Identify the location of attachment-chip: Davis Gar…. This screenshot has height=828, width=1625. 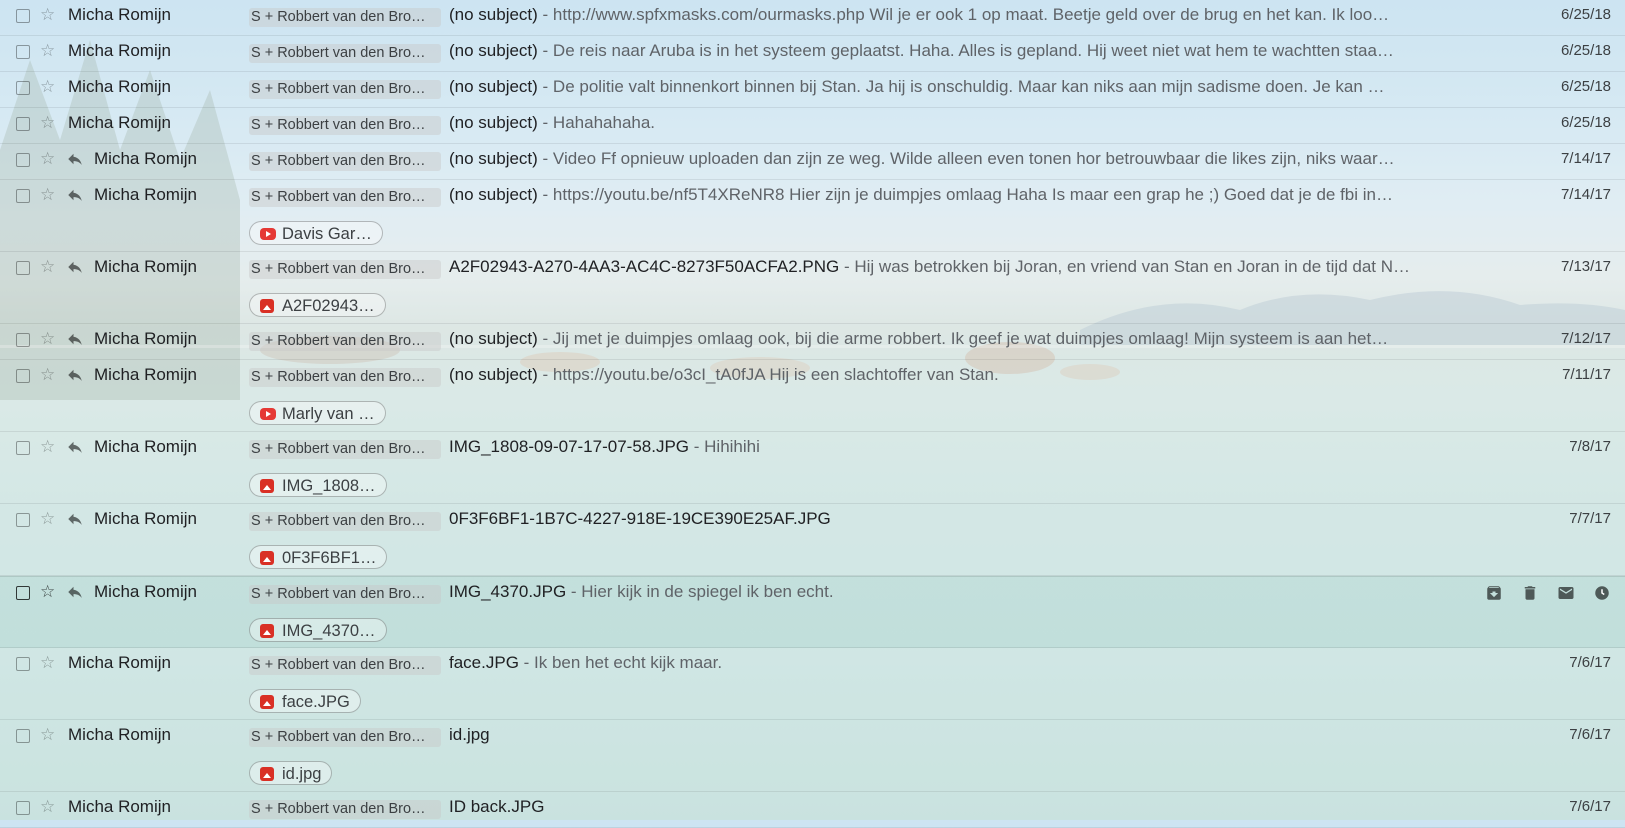
(316, 233).